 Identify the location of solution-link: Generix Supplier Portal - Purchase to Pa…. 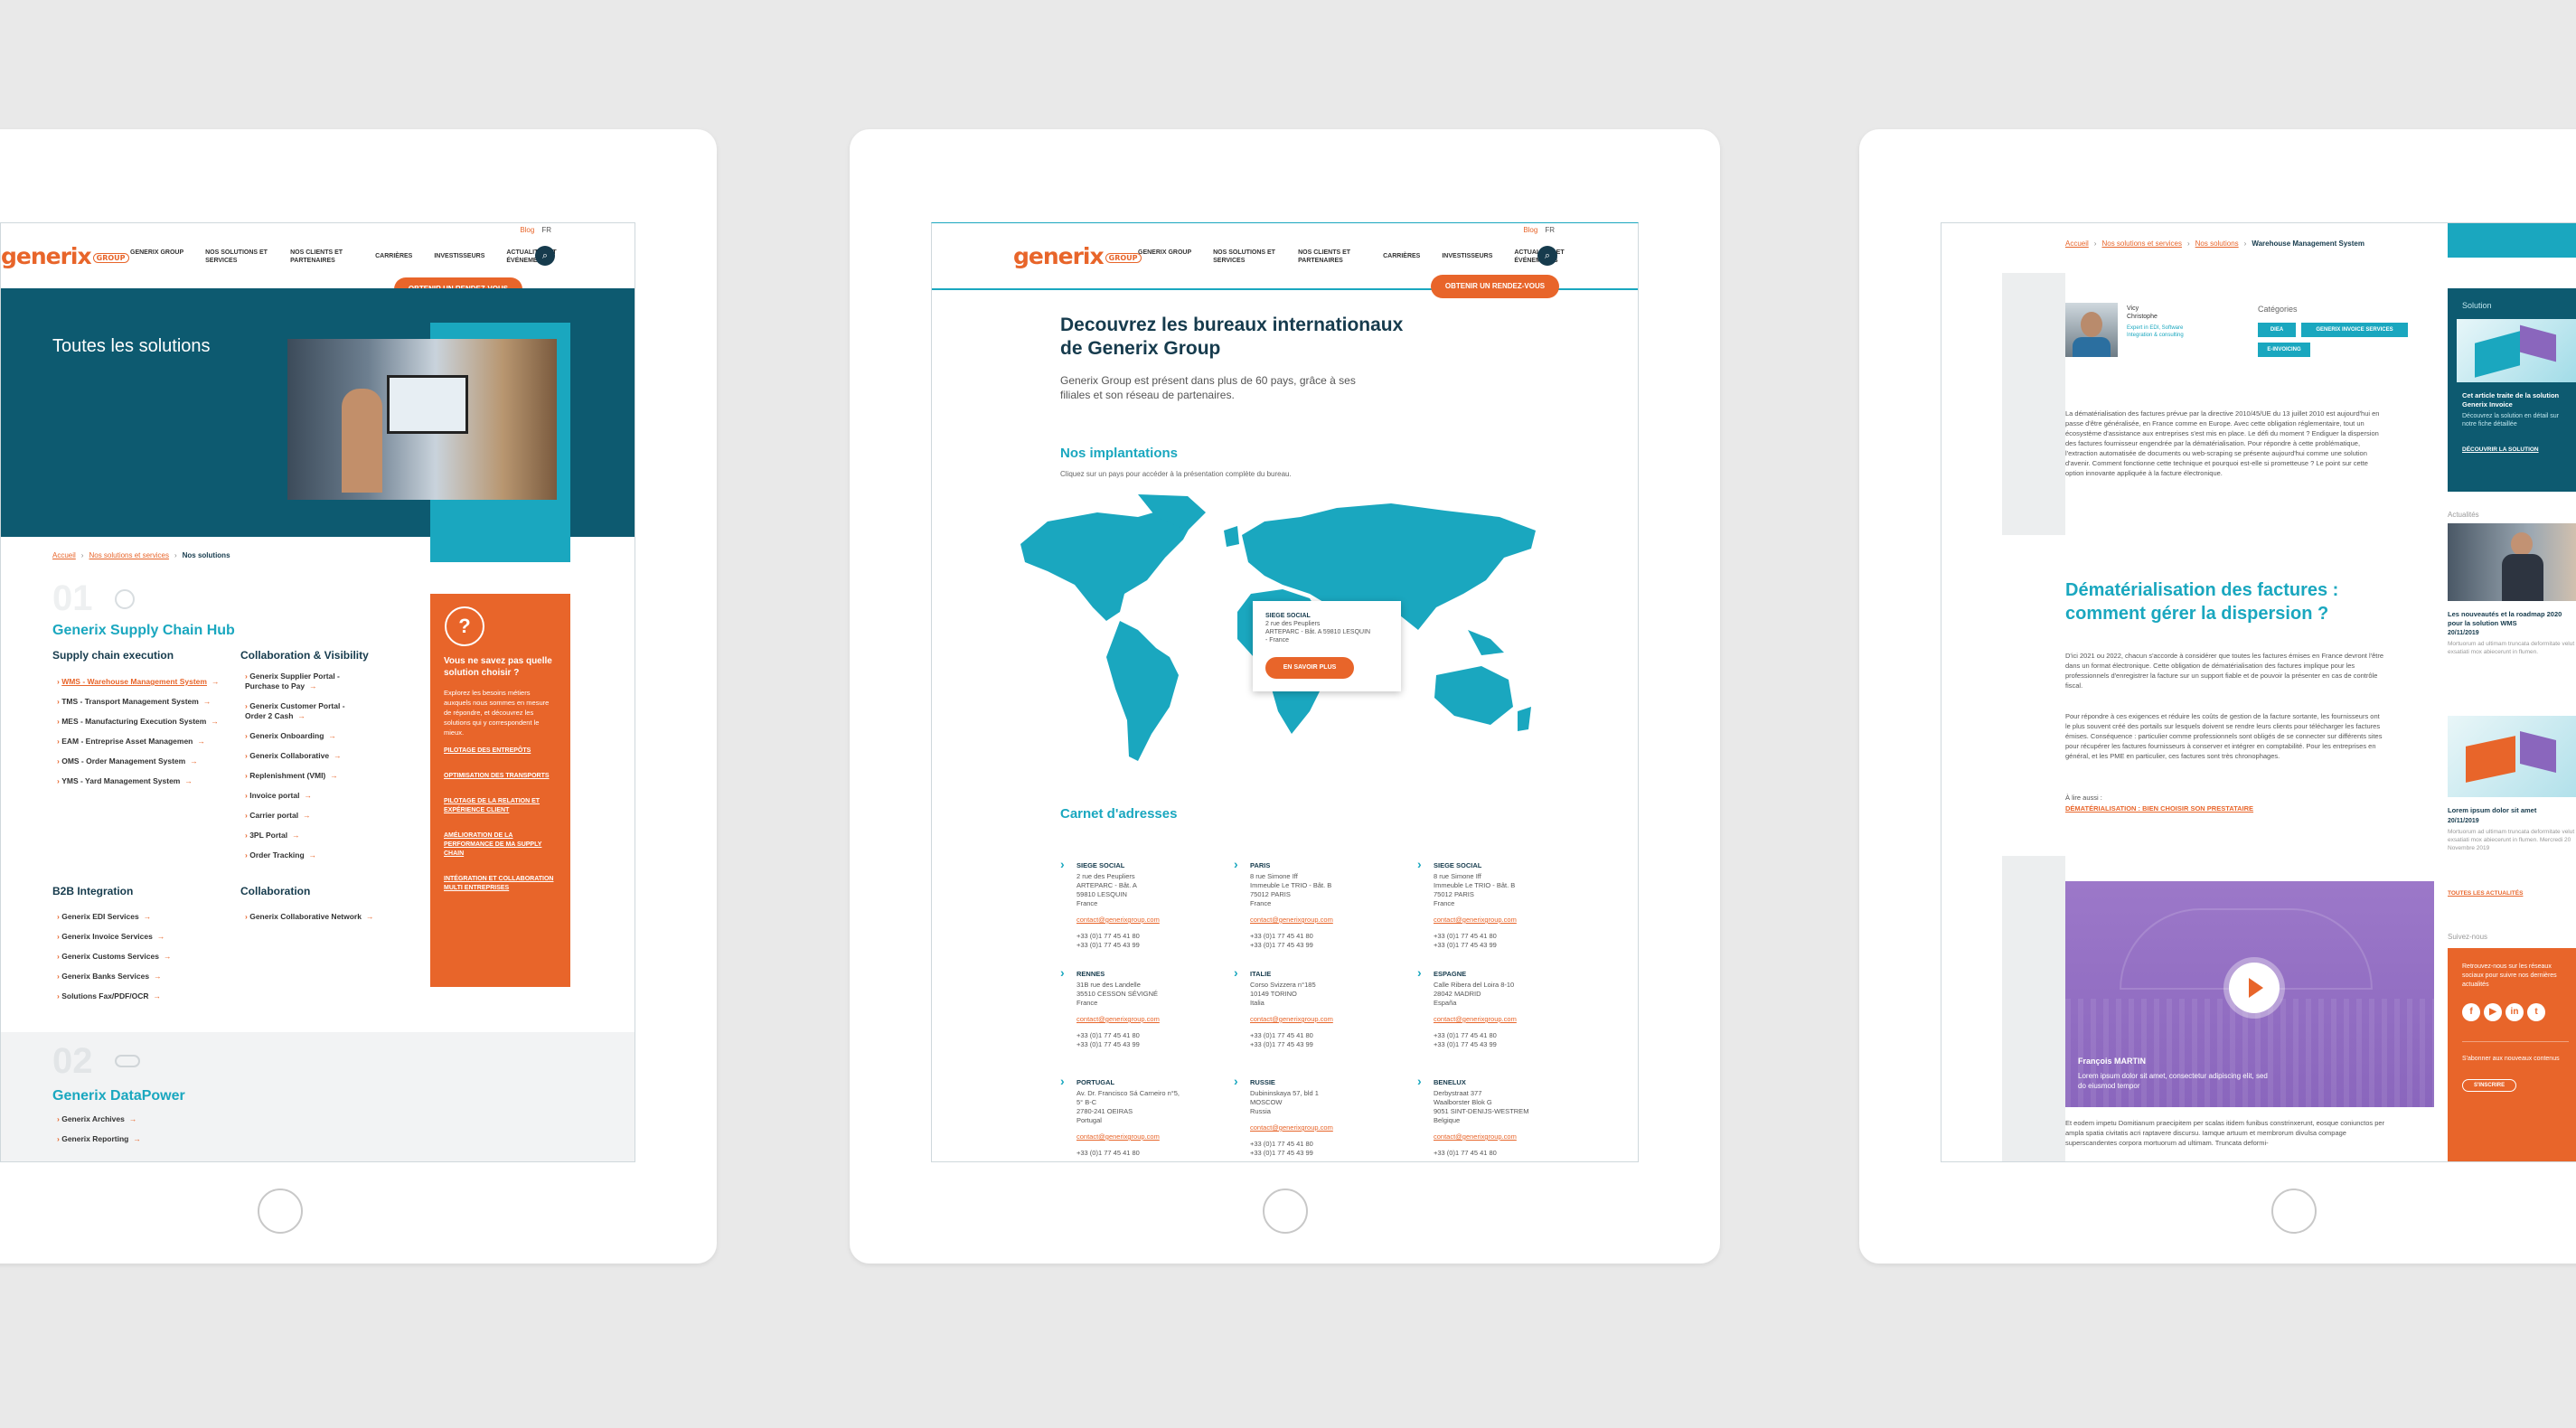
(303, 682).